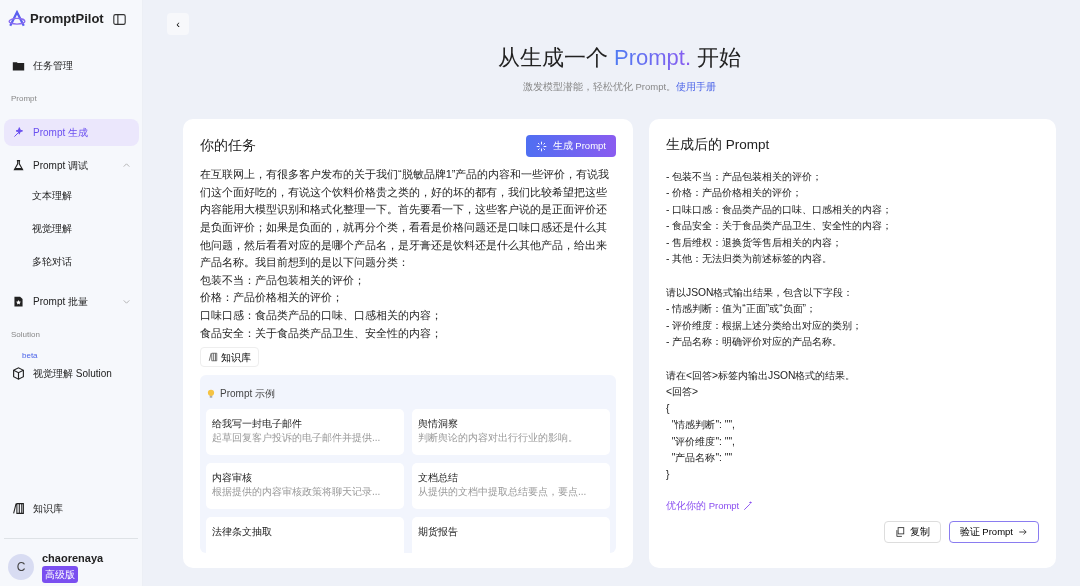 The height and width of the screenshot is (586, 1080). What do you see at coordinates (247, 394) in the screenshot?
I see `examples-title: Prompt 示例` at bounding box center [247, 394].